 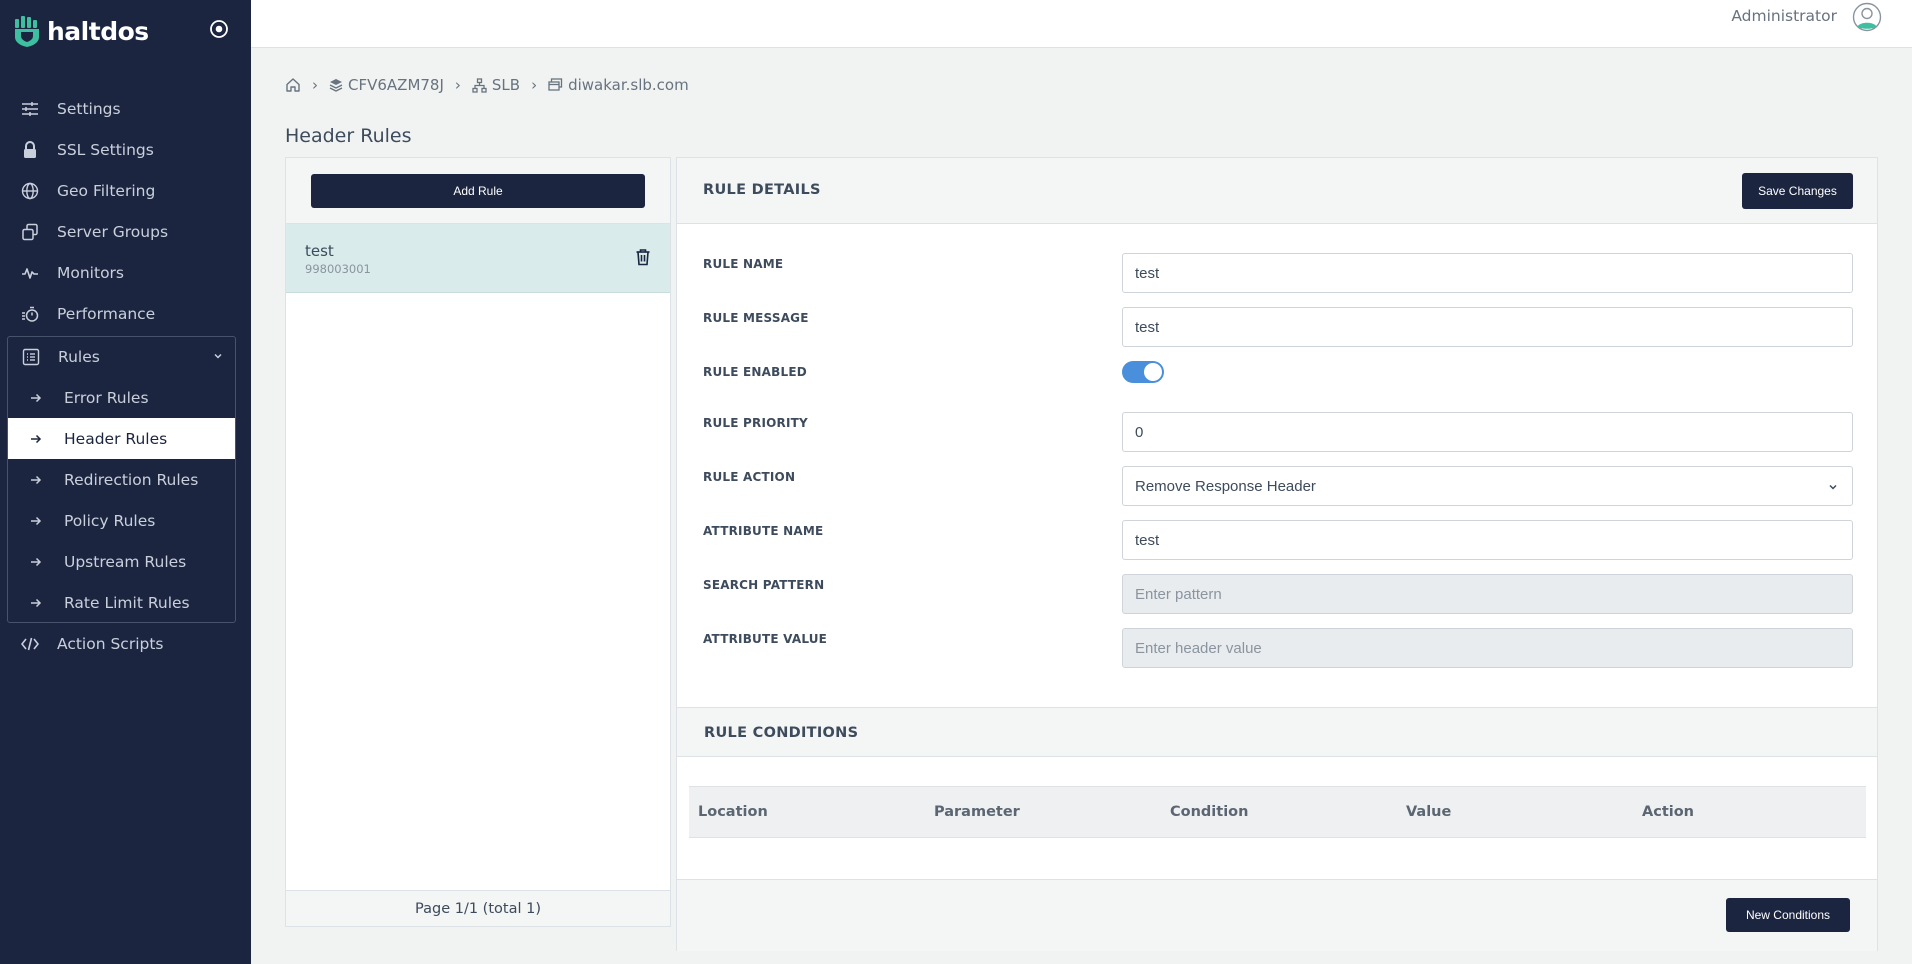 What do you see at coordinates (977, 812) in the screenshot?
I see `column-header-parameter: Parameter` at bounding box center [977, 812].